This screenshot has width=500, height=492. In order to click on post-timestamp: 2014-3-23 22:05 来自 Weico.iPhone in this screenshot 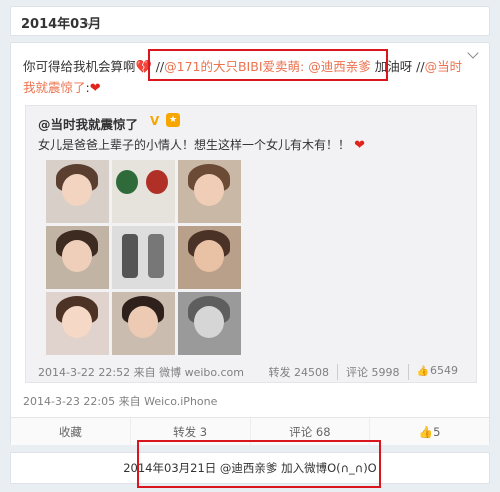, I will do `click(120, 401)`.